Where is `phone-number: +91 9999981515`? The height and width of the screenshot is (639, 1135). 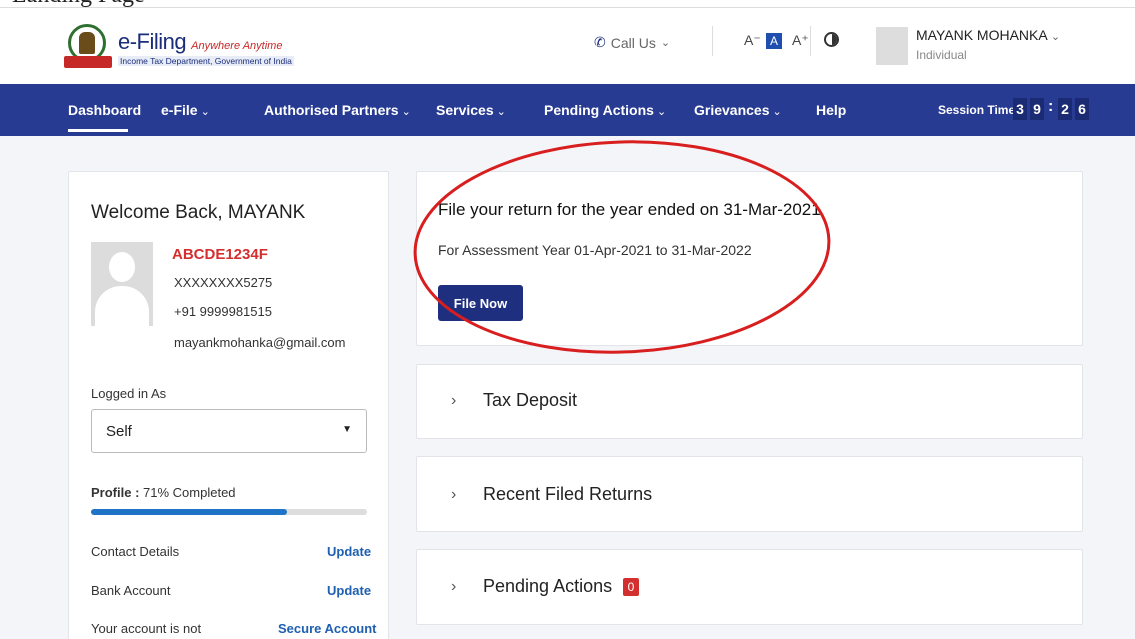
phone-number: +91 9999981515 is located at coordinates (223, 311).